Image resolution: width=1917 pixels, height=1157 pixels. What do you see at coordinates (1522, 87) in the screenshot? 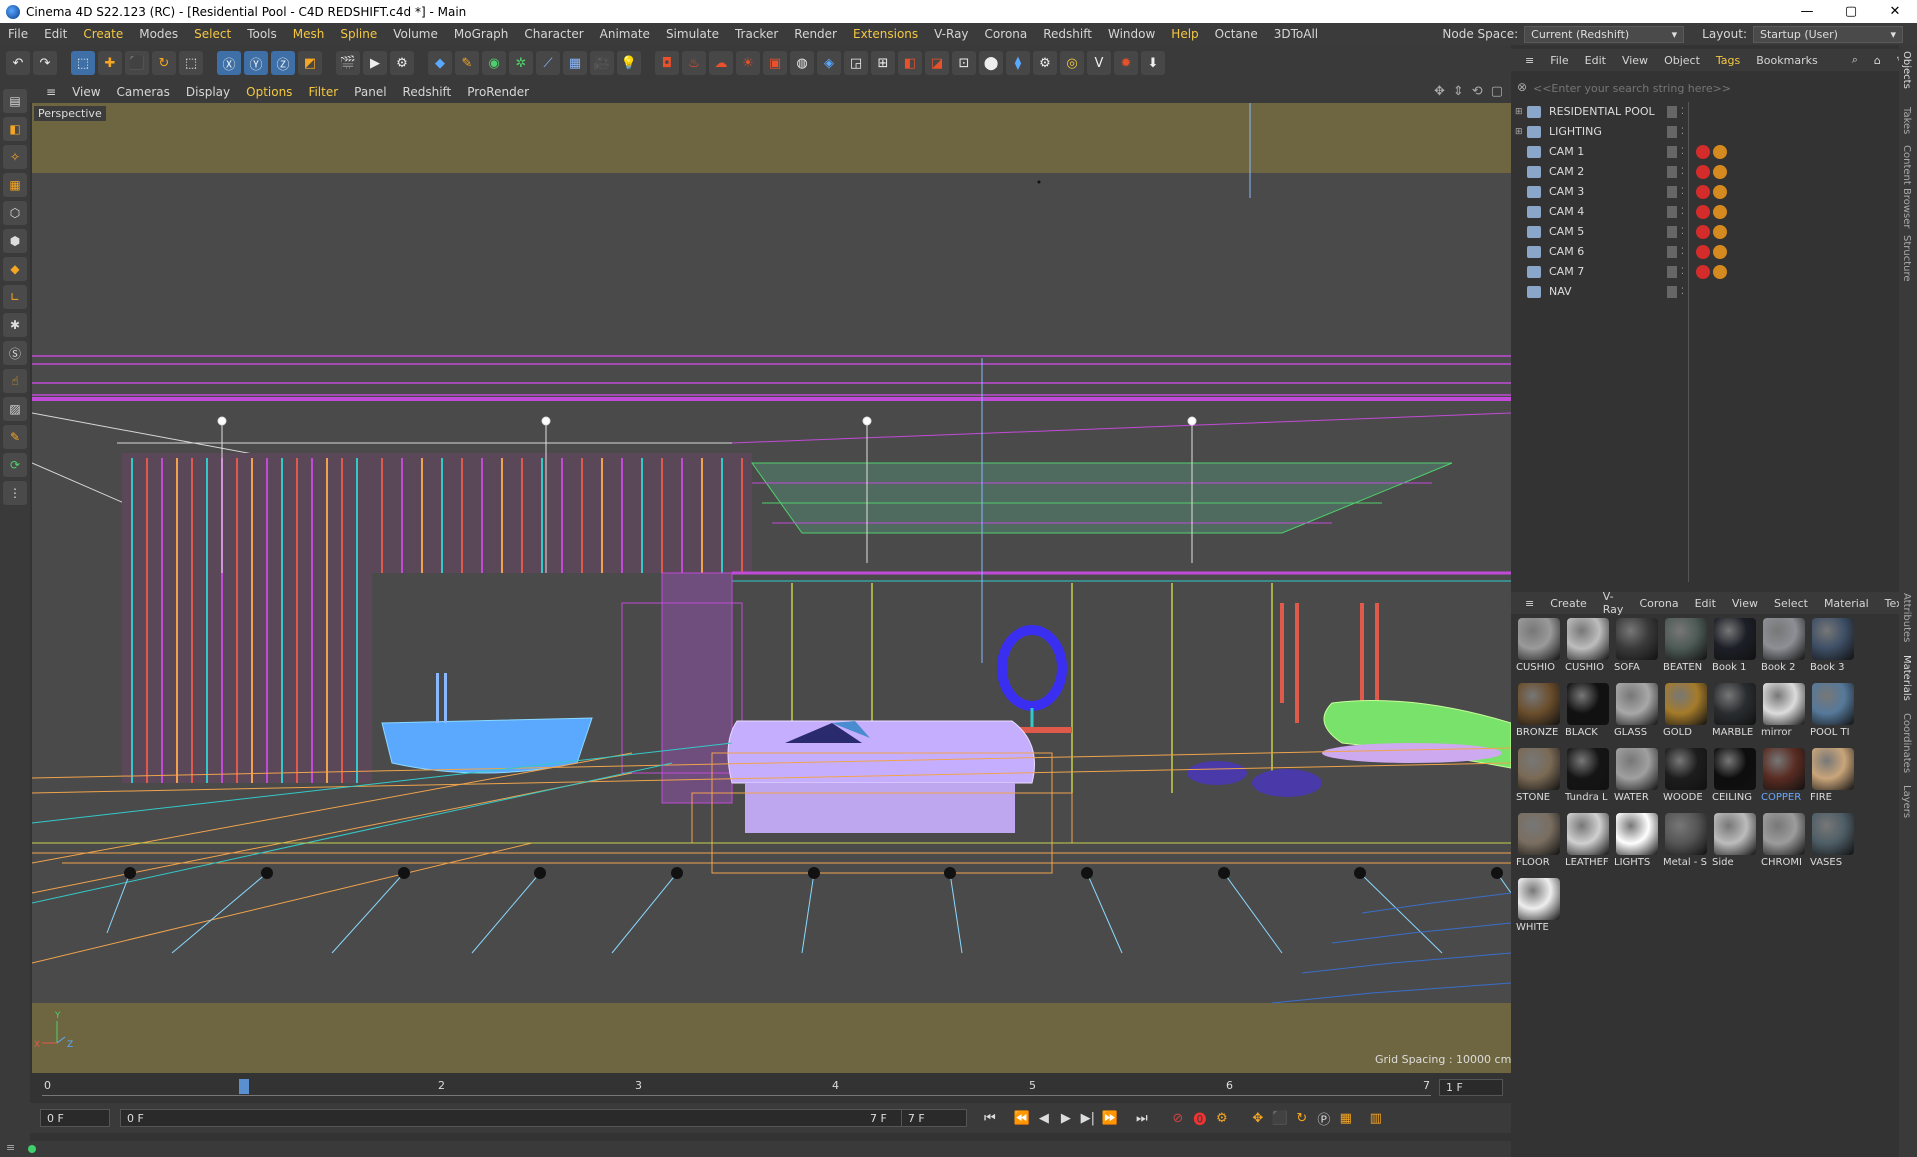
I see `close-search-icon: ⊗` at bounding box center [1522, 87].